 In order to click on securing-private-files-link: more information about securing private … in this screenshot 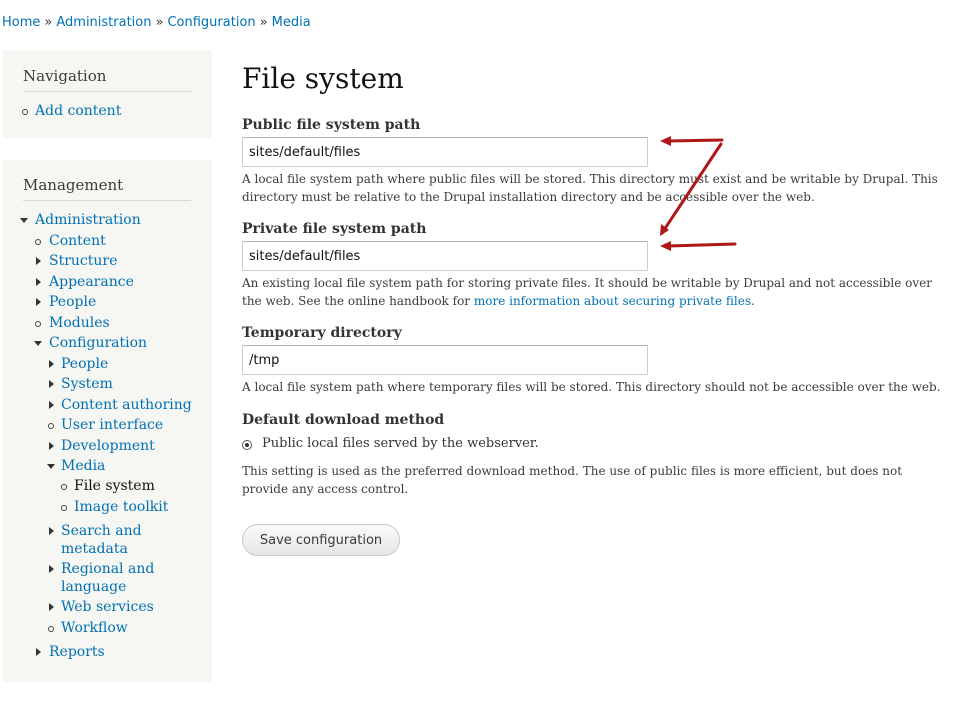, I will do `click(612, 301)`.